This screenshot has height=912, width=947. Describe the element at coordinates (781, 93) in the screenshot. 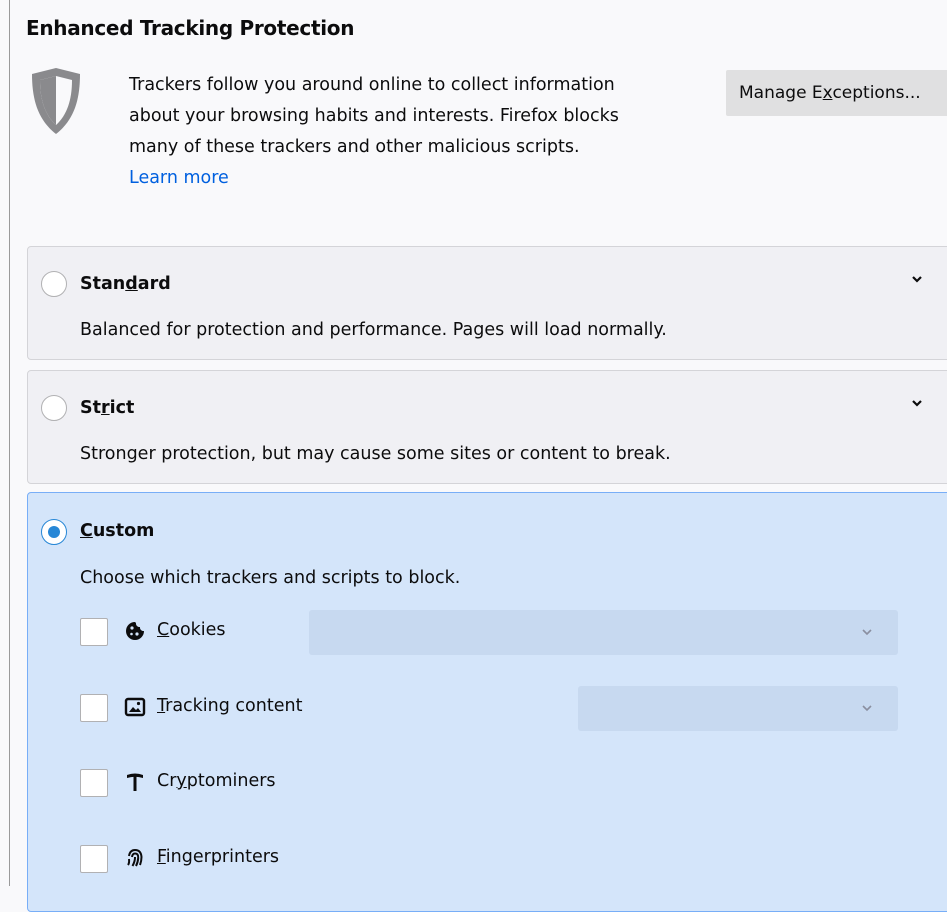

I see `manage-exceptions-label-pre: Manage E` at that location.